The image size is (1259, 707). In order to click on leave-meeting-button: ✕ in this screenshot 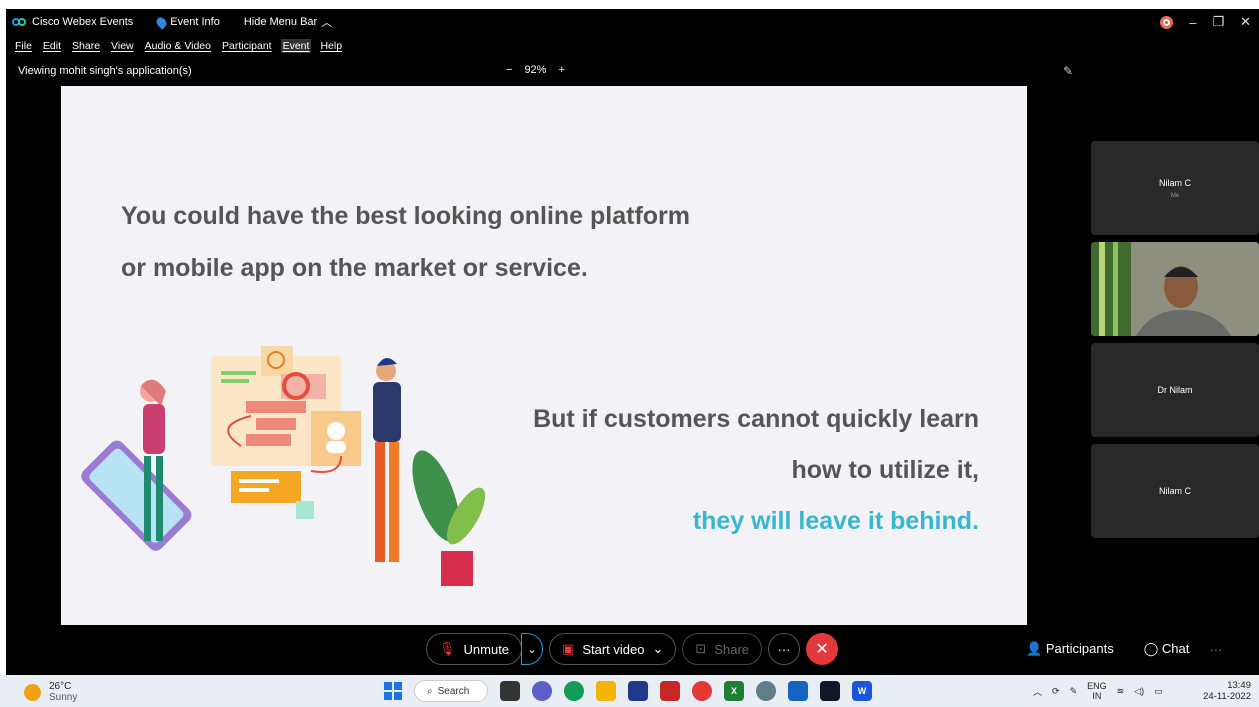, I will do `click(822, 649)`.